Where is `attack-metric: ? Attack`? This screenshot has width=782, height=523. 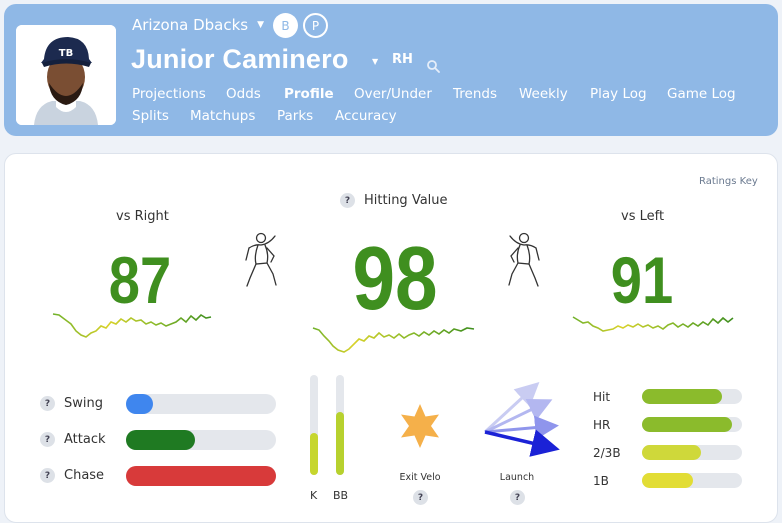 attack-metric: ? Attack is located at coordinates (73, 439).